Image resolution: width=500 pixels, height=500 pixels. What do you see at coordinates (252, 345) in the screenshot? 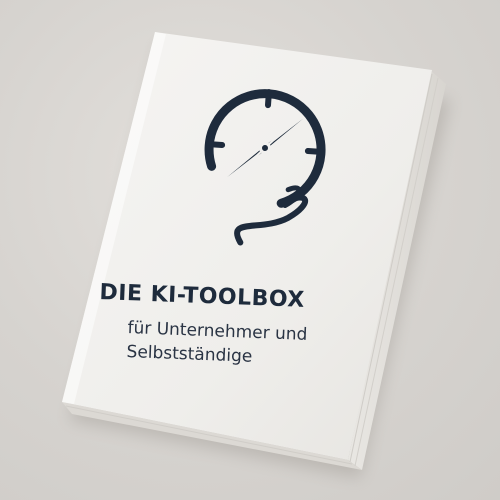
I see `book-subtitle: für Unternehmer und Selbstständige` at bounding box center [252, 345].